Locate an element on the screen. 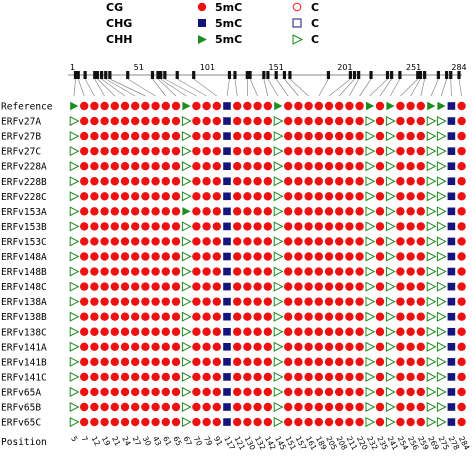 The width and height of the screenshot is (472, 457). legend-chg-methylated-icon is located at coordinates (202, 23).